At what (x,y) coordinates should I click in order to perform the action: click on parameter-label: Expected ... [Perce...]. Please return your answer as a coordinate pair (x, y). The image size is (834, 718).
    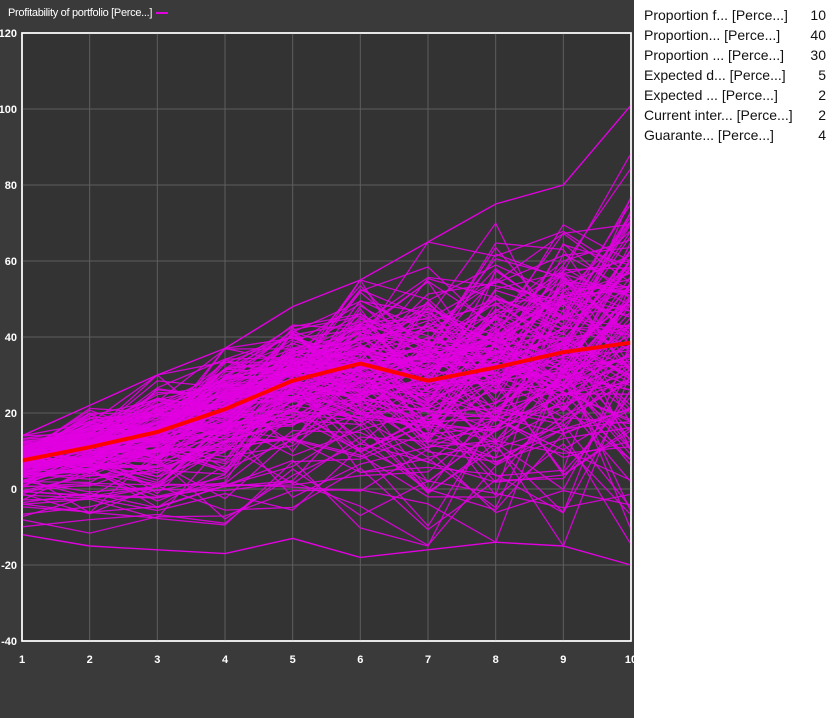
    Looking at the image, I should click on (711, 95).